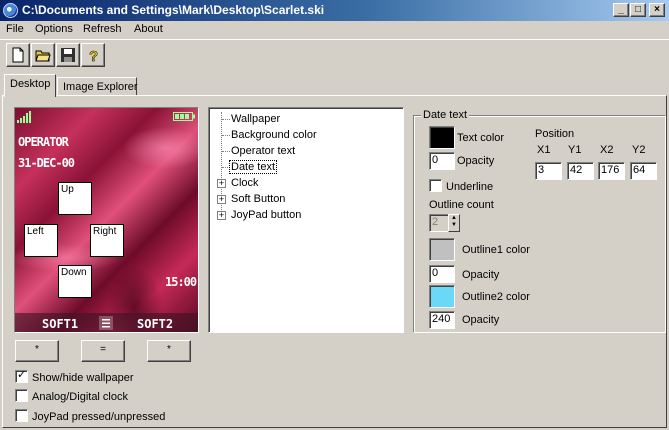 The image size is (669, 430). I want to click on position-label: Position, so click(555, 134).